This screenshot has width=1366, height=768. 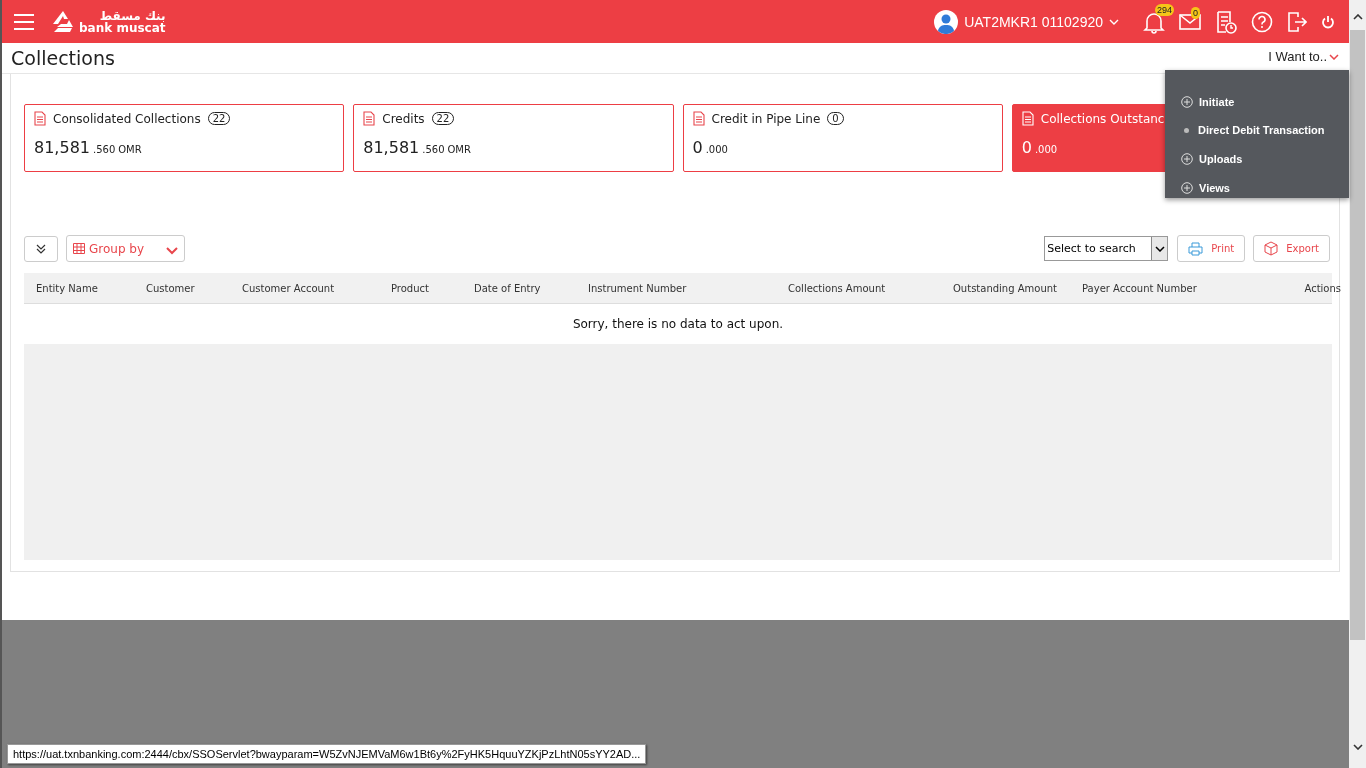 I want to click on page-title: Collections, so click(x=63, y=58).